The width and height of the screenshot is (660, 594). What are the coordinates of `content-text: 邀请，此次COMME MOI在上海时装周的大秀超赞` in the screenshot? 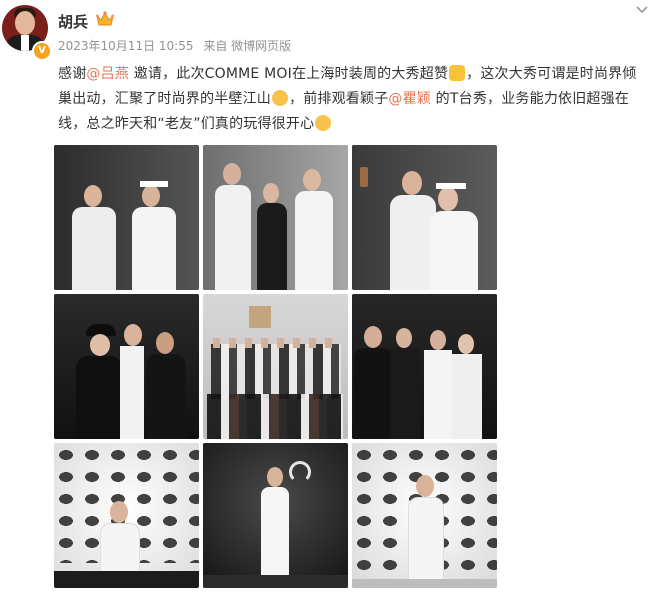 It's located at (289, 74).